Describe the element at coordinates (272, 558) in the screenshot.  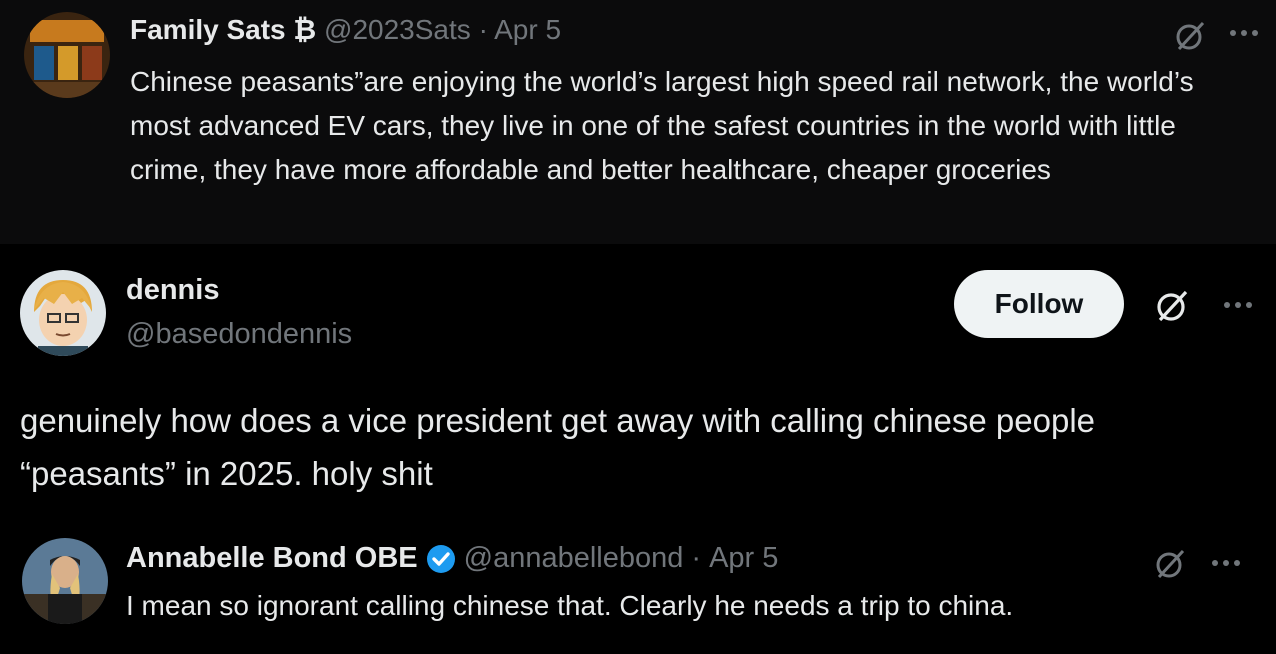
I see `author-name: Annabelle Bond OBE` at that location.